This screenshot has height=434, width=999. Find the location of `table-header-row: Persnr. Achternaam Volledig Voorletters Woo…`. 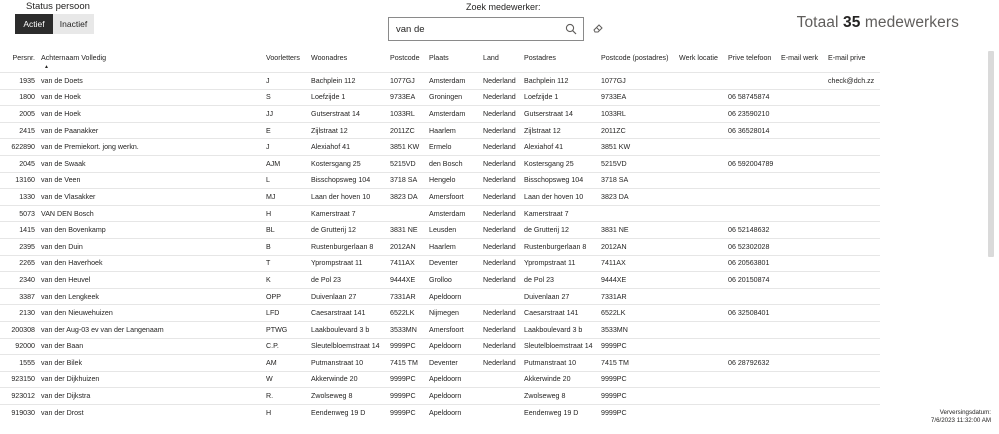

table-header-row: Persnr. Achternaam Volledig Voorletters Woo… is located at coordinates (440, 62).